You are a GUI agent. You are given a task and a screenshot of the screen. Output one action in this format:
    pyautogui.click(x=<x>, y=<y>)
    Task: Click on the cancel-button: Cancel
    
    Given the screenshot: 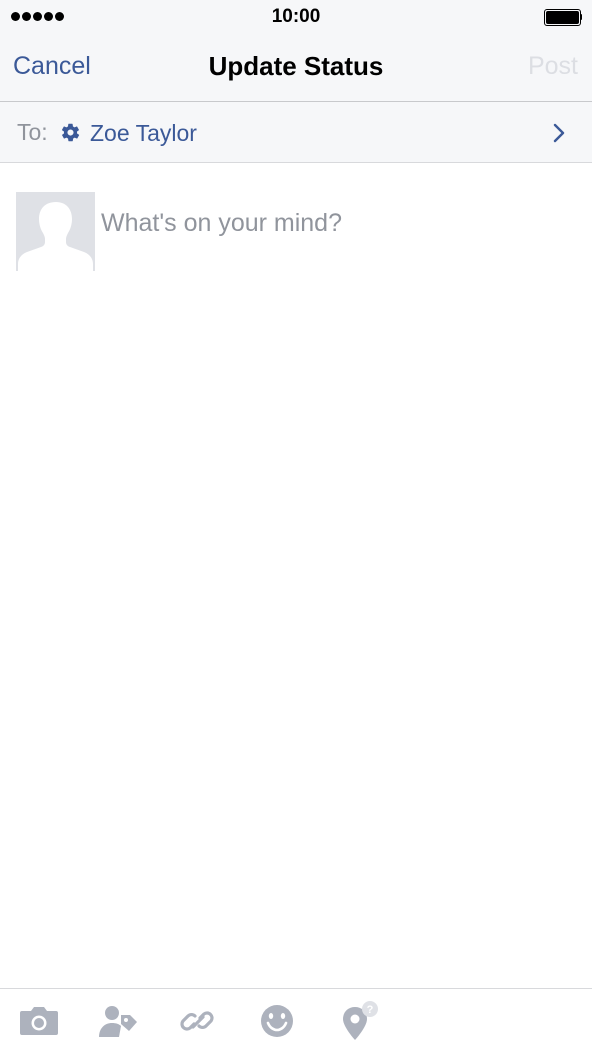 What is the action you would take?
    pyautogui.click(x=52, y=66)
    